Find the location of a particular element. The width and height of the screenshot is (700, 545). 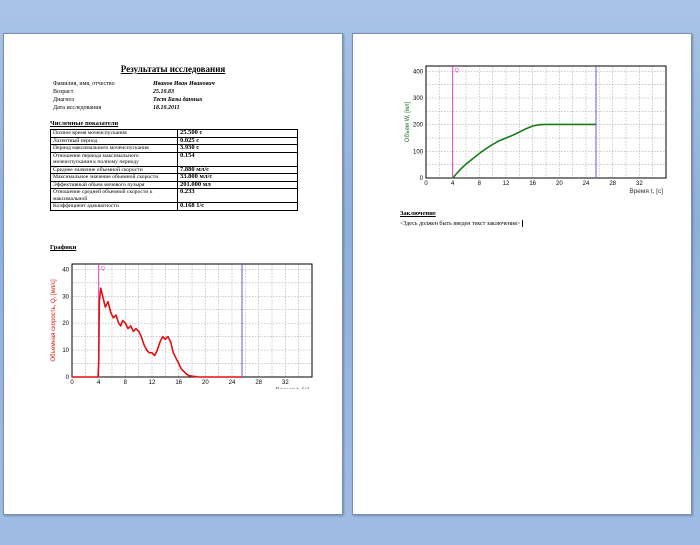

y-tick-label: 400 is located at coordinates (418, 72).